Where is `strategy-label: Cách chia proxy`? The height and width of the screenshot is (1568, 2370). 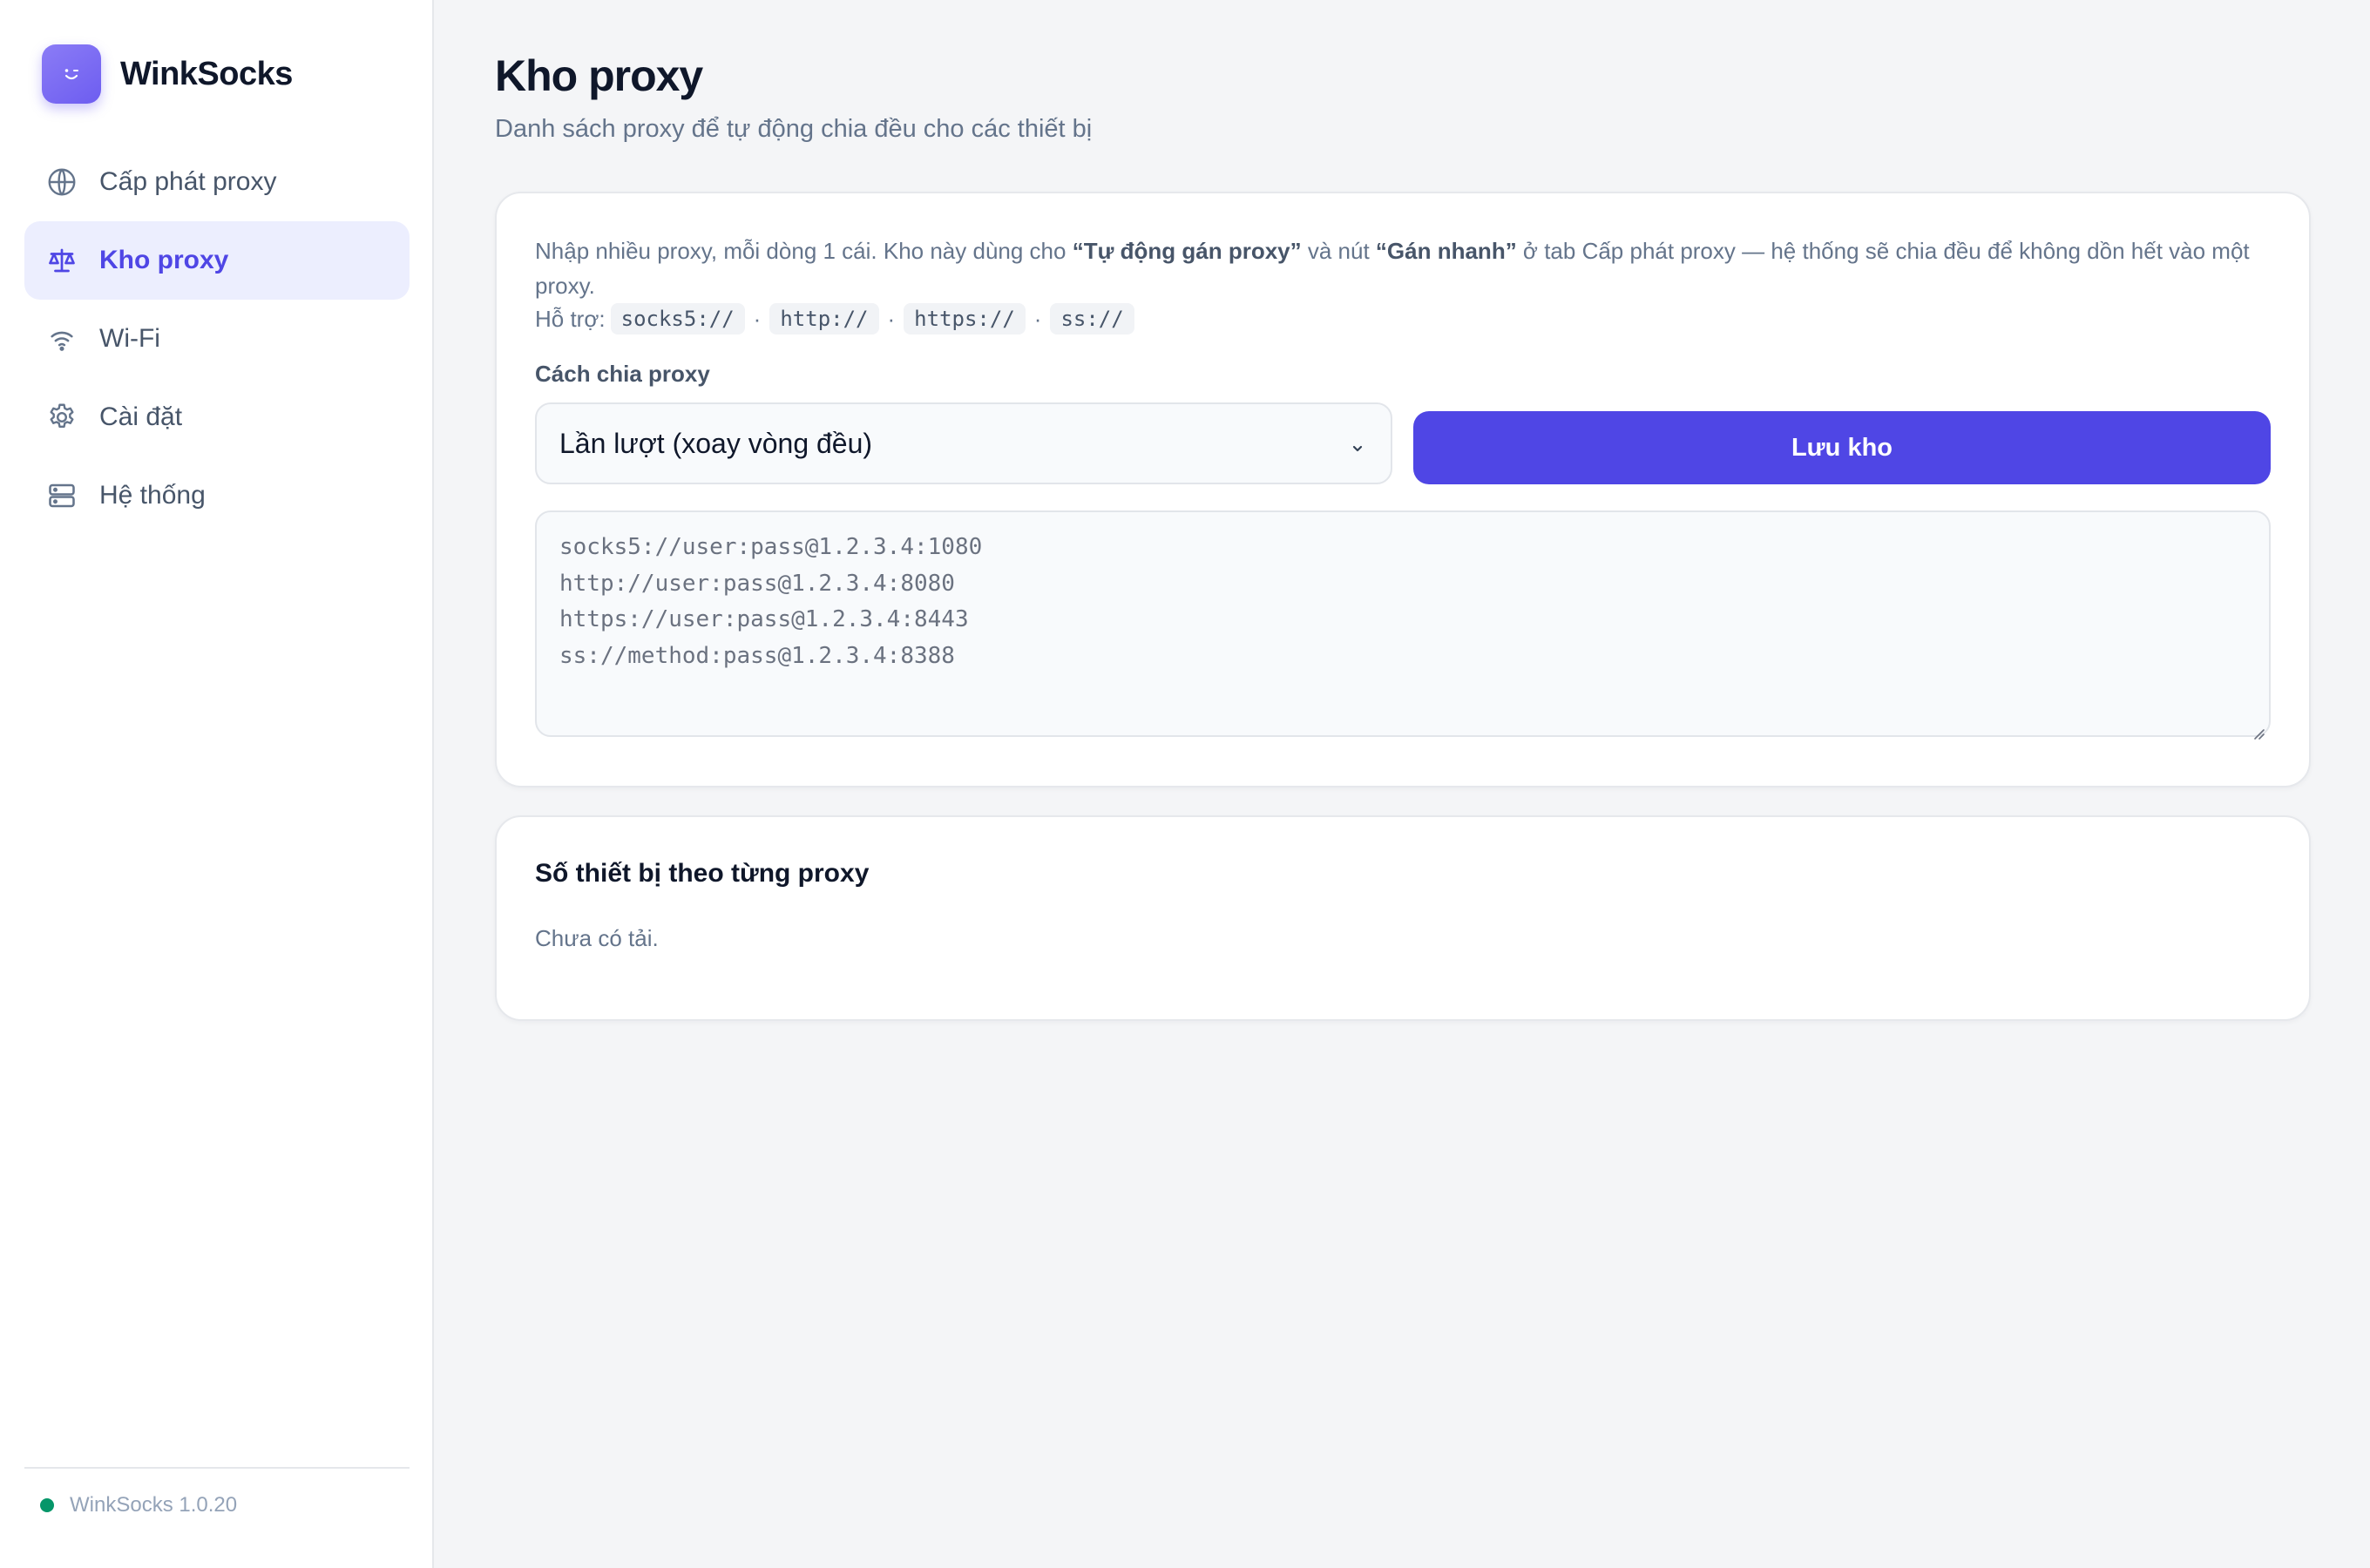
strategy-label: Cách chia proxy is located at coordinates (622, 374).